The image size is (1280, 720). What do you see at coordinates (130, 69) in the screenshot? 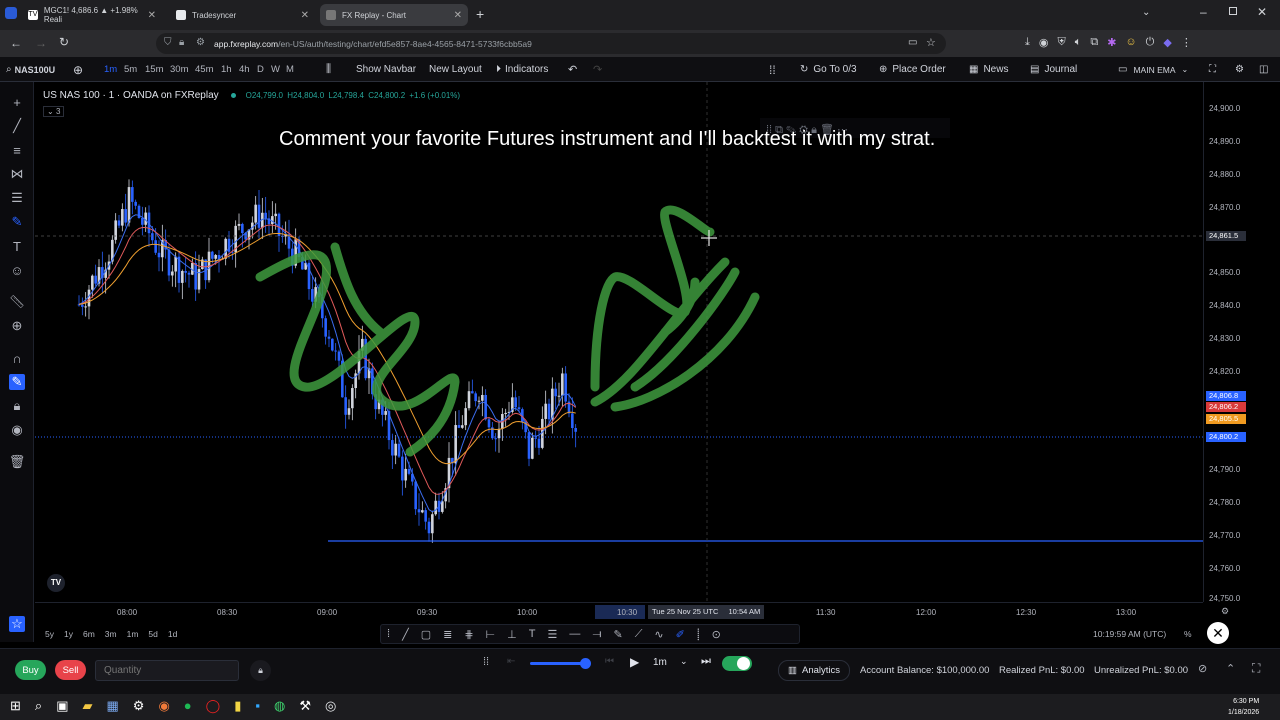
I see `tf-5m: 5m` at bounding box center [130, 69].